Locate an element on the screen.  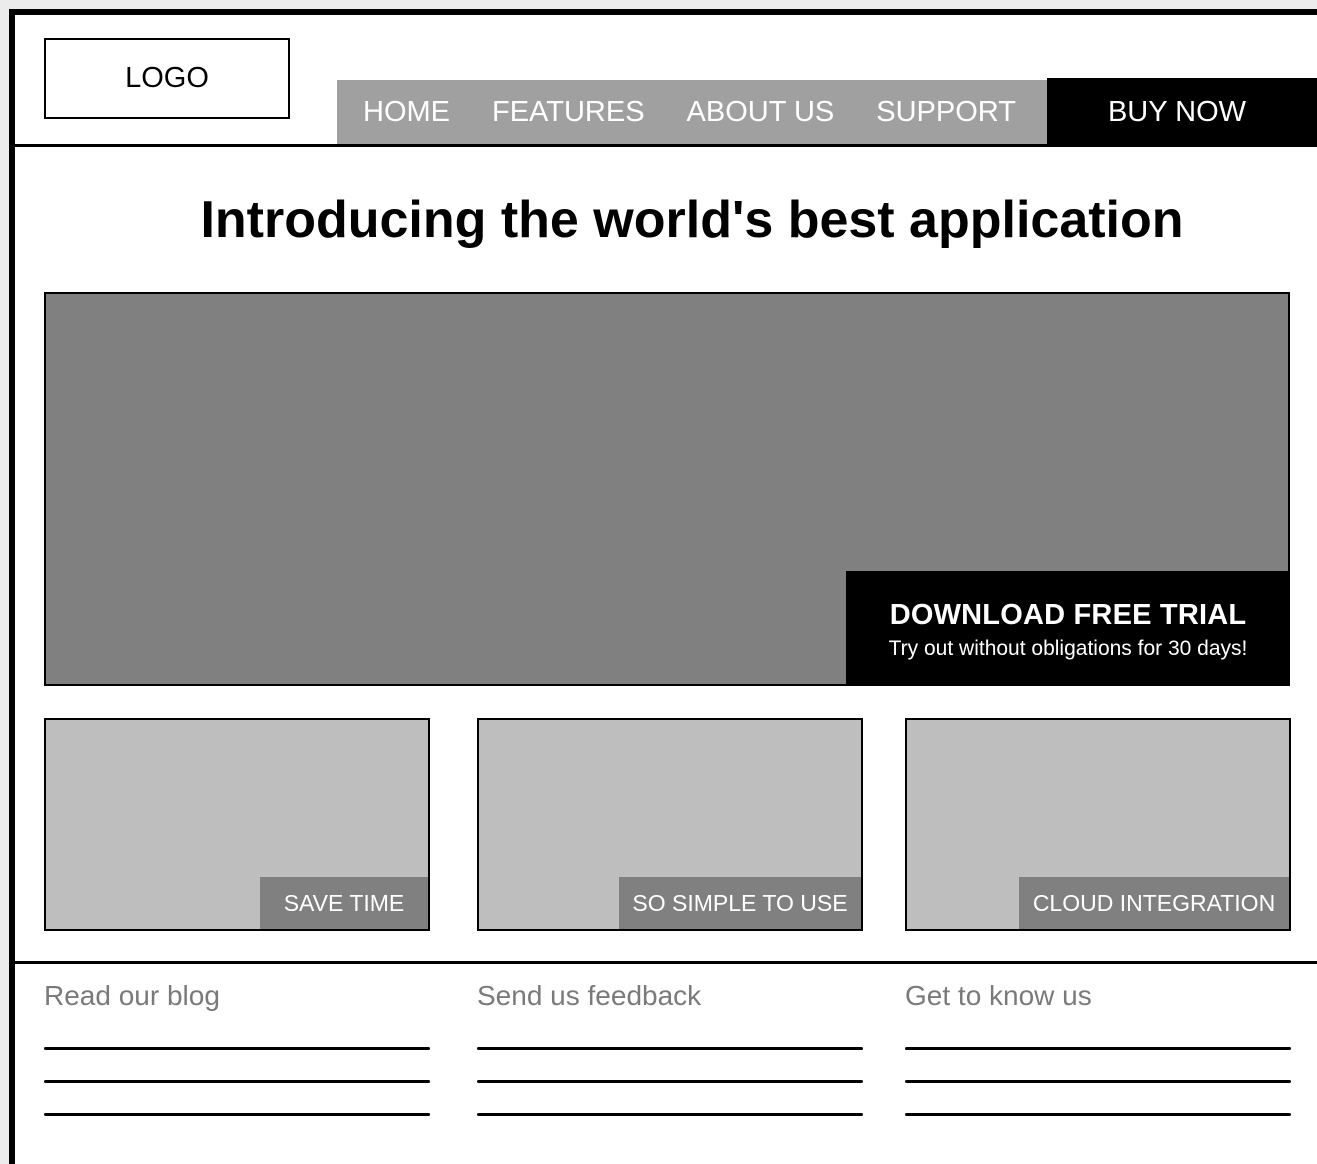
cta-subtitle: Try out without obligations for 30 days! is located at coordinates (1068, 648).